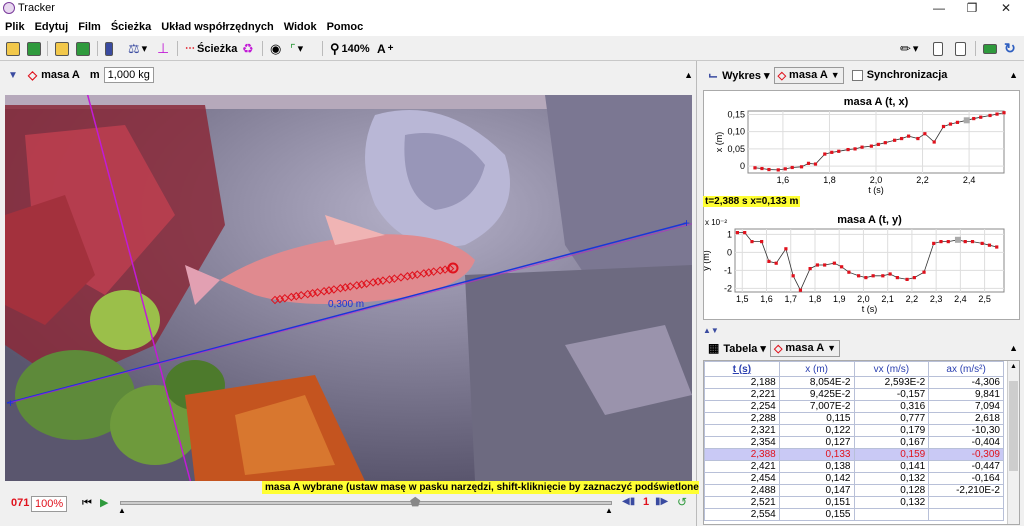 This screenshot has width=1024, height=526. Describe the element at coordinates (62, 48) in the screenshot. I see `import-icon` at that location.